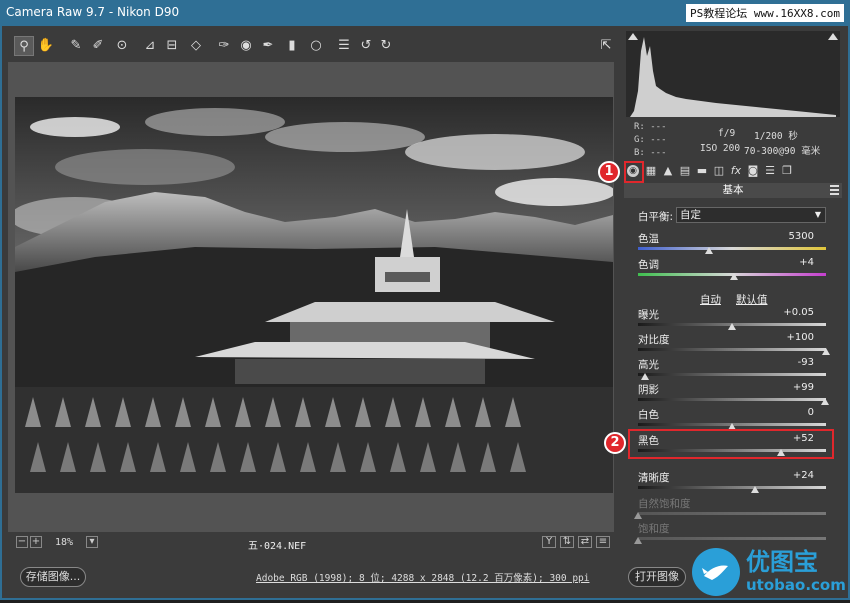 The height and width of the screenshot is (603, 850). I want to click on r-value: ---, so click(658, 127).